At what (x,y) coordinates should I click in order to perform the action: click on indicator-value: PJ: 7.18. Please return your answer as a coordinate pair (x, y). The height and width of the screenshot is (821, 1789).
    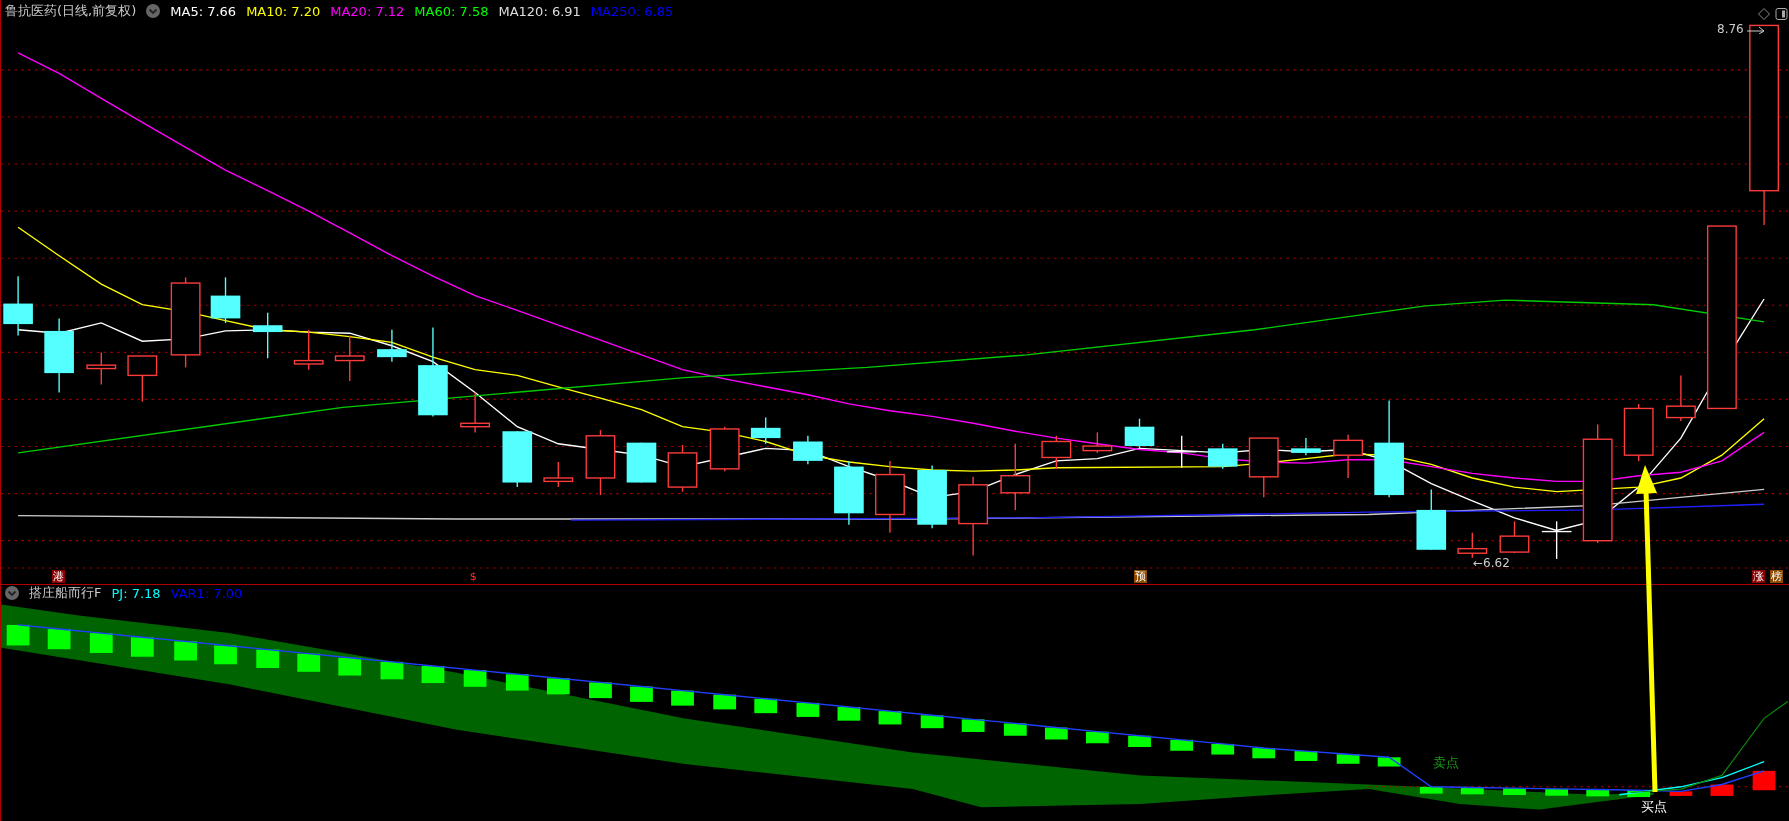
    Looking at the image, I should click on (136, 593).